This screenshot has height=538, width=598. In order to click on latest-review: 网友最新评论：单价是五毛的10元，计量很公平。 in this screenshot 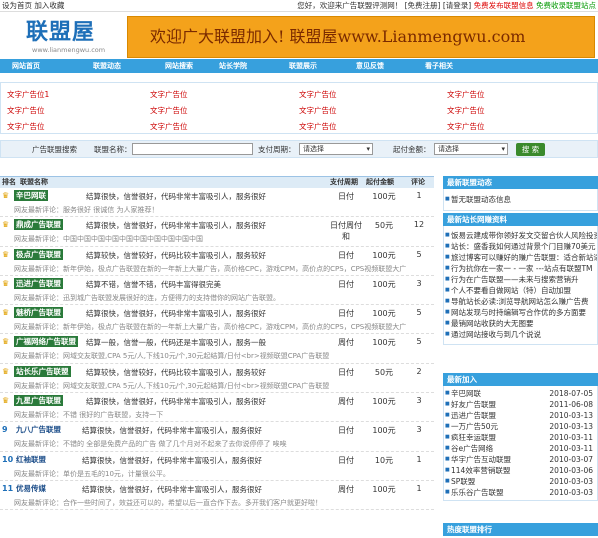, I will do `click(222, 474)`.